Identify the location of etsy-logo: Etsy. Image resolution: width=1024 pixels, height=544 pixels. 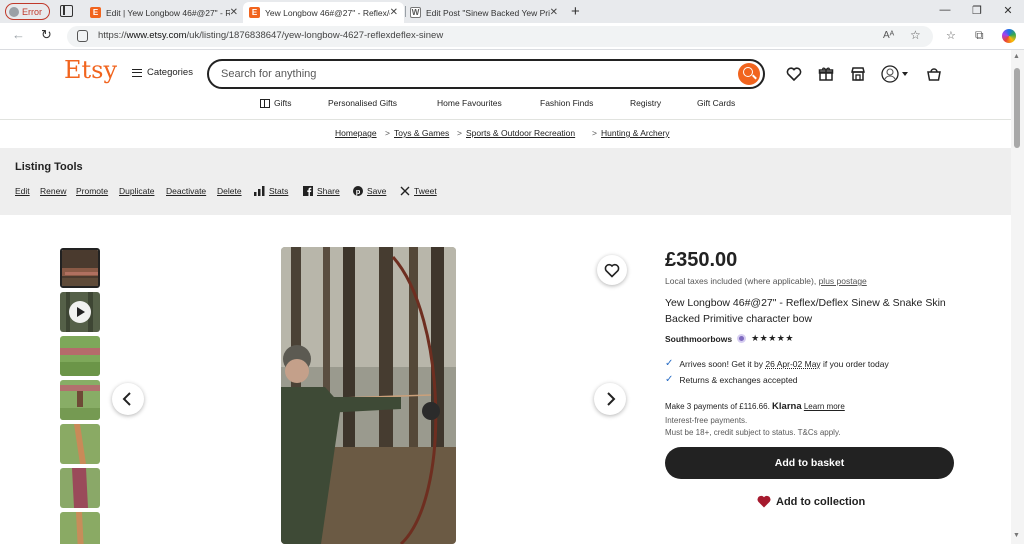
(90, 70).